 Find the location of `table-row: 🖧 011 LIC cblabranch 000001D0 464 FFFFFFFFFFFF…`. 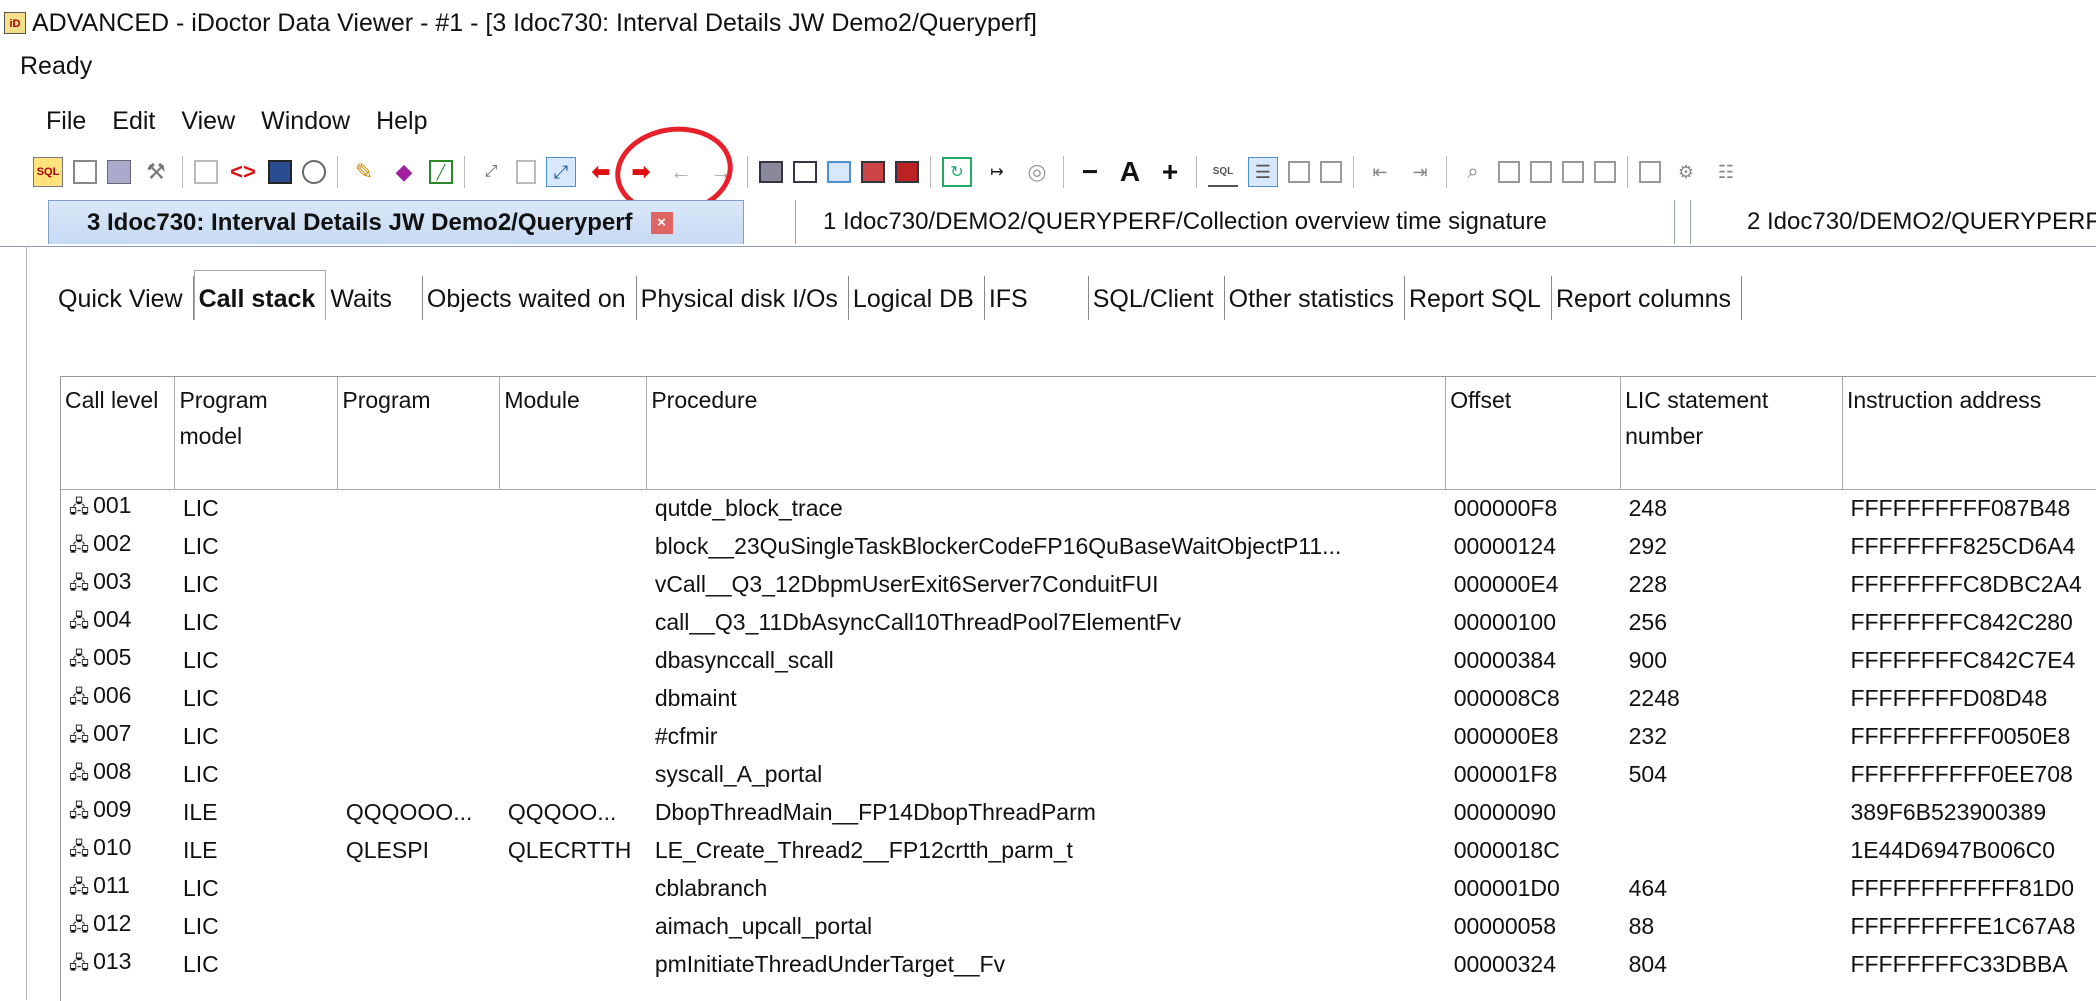

table-row: 🖧 011 LIC cblabranch 000001D0 464 FFFFFFFFFFFF… is located at coordinates (1078, 889).